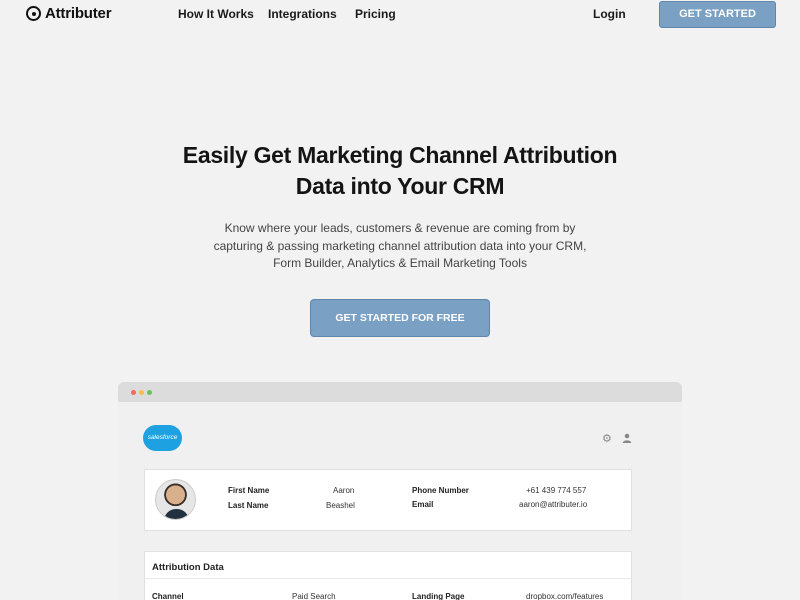 The width and height of the screenshot is (800, 600). I want to click on nav-link-pricing: Pricing, so click(375, 14).